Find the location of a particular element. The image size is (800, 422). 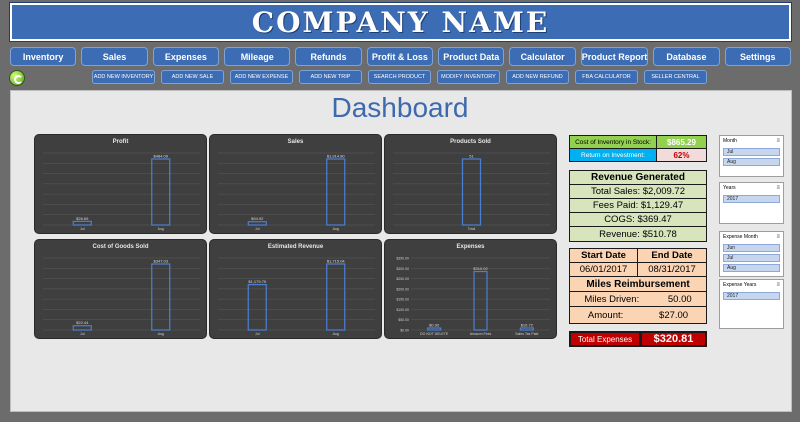

cogs-chart-plot: $22.44 Jul $347.03 Aug is located at coordinates (121, 296).